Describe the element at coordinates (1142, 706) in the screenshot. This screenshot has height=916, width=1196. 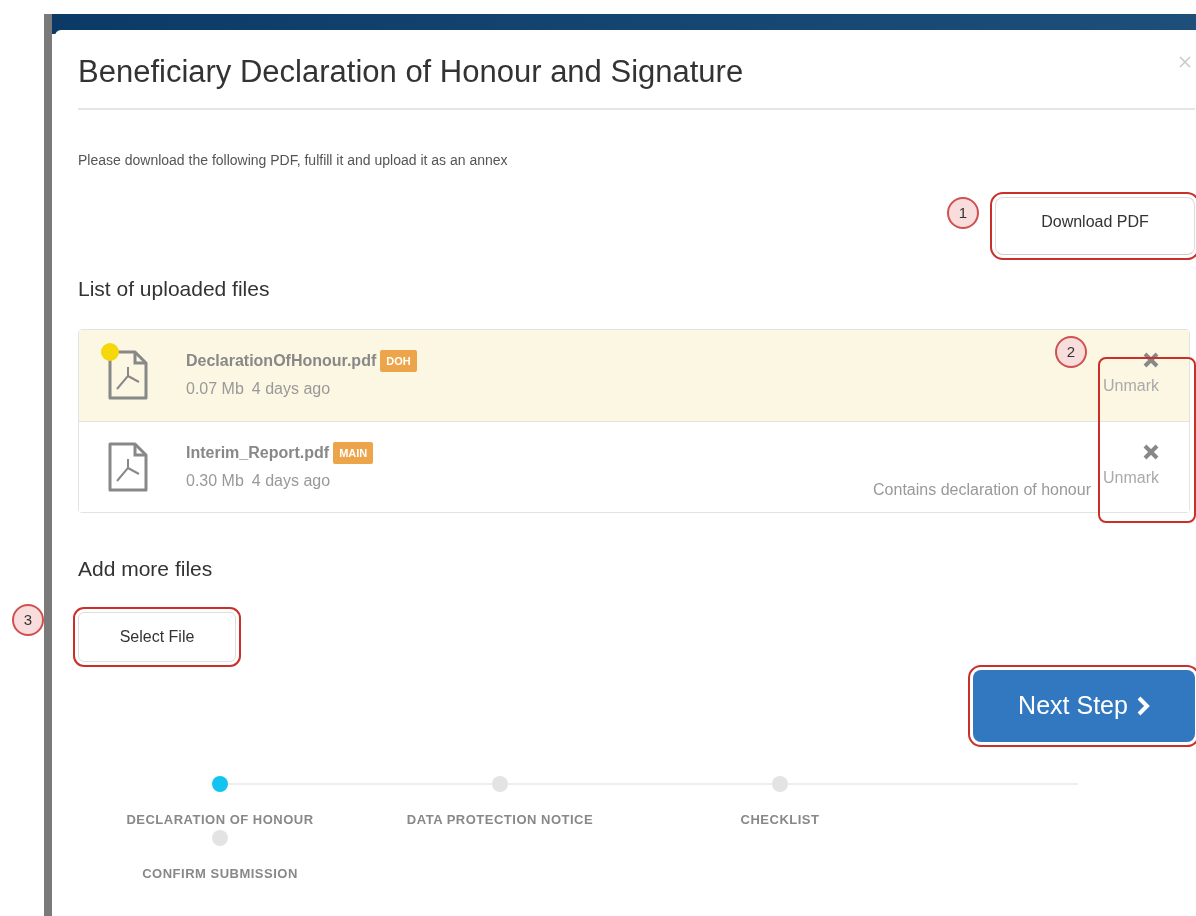
I see `chevron-right-icon` at that location.